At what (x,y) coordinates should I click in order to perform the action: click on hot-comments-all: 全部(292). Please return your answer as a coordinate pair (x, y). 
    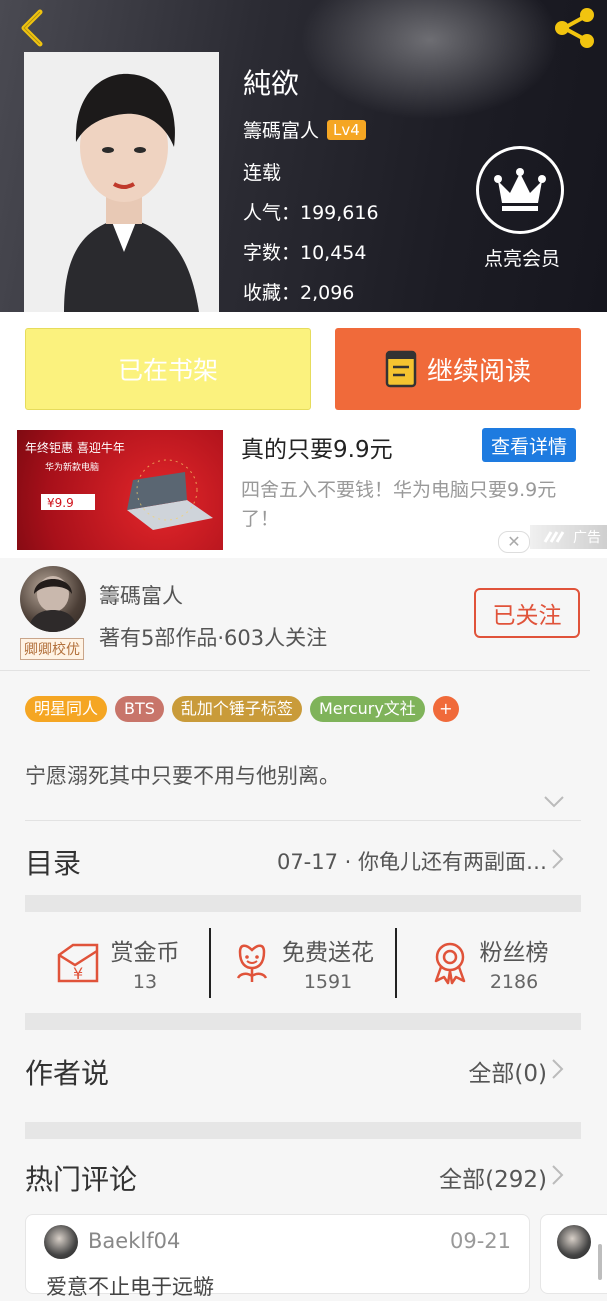
    Looking at the image, I should click on (493, 1177).